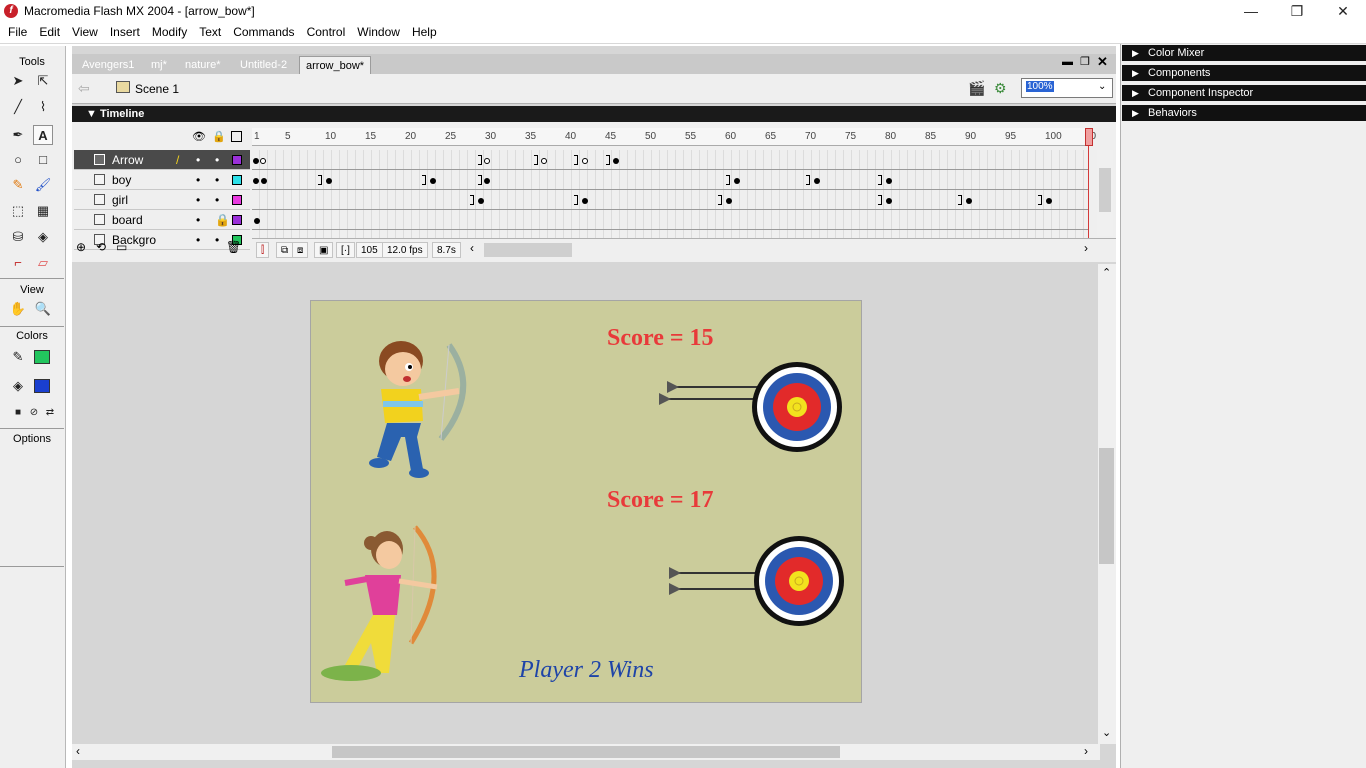  Describe the element at coordinates (1089, 137) in the screenshot. I see `playhead-marker` at that location.